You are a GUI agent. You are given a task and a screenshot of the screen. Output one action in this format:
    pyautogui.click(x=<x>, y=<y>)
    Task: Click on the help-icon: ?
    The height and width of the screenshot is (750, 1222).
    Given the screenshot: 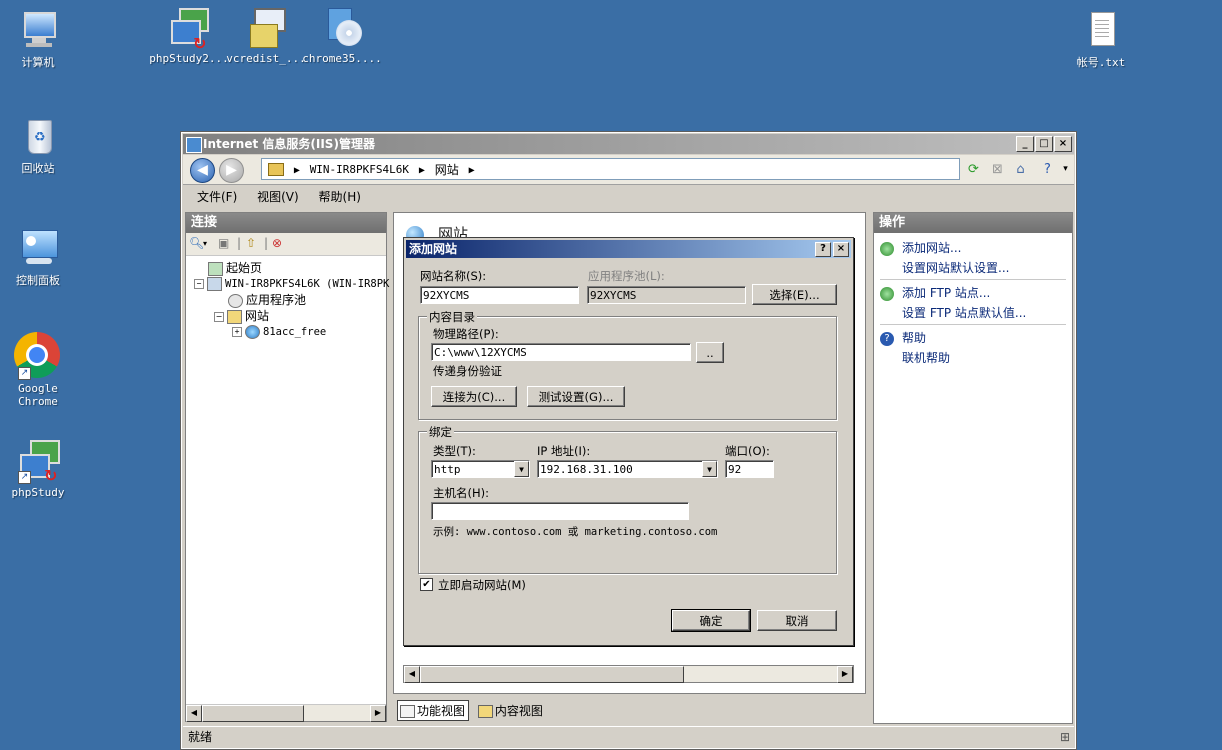 What is the action you would take?
    pyautogui.click(x=1047, y=169)
    